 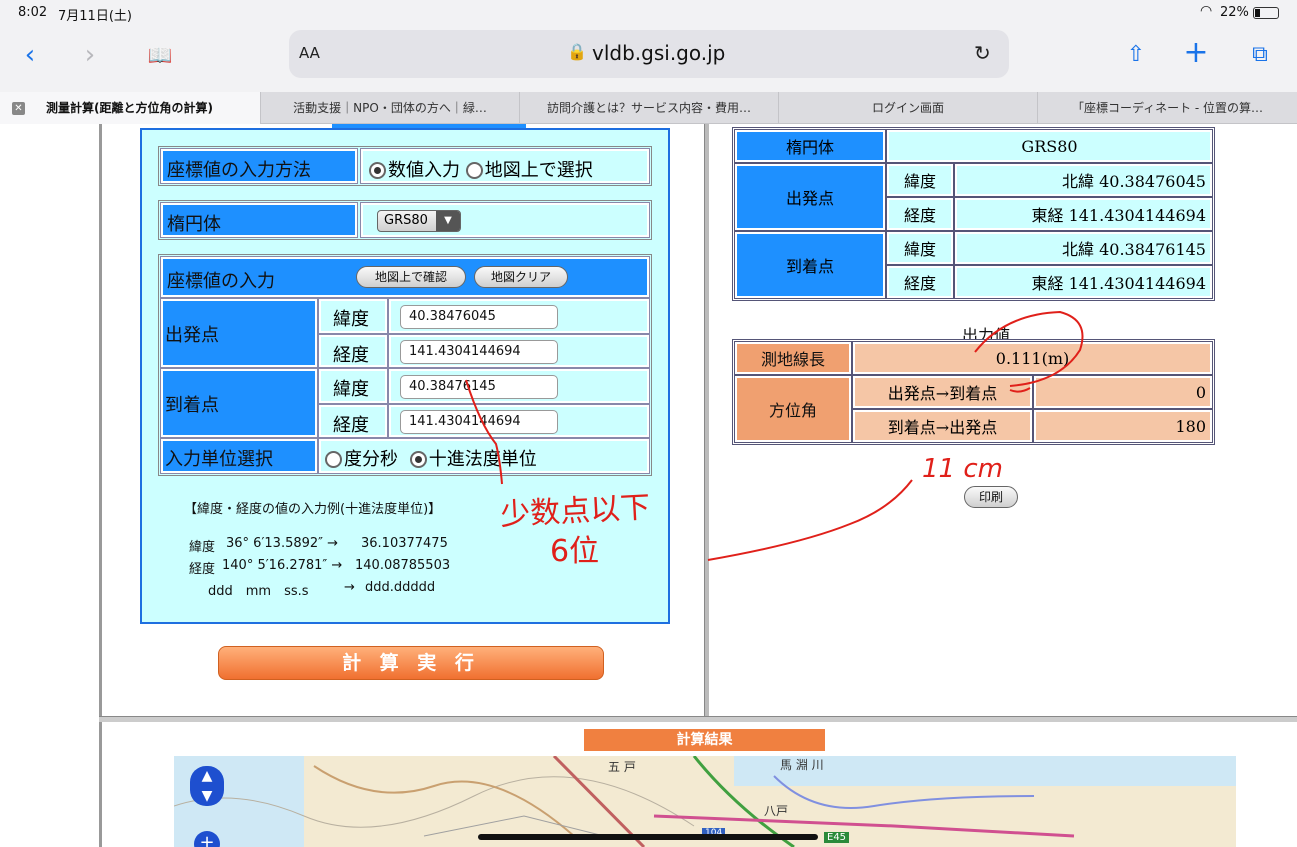 What do you see at coordinates (160, 55) in the screenshot?
I see `bookmarks-icon: 📖` at bounding box center [160, 55].